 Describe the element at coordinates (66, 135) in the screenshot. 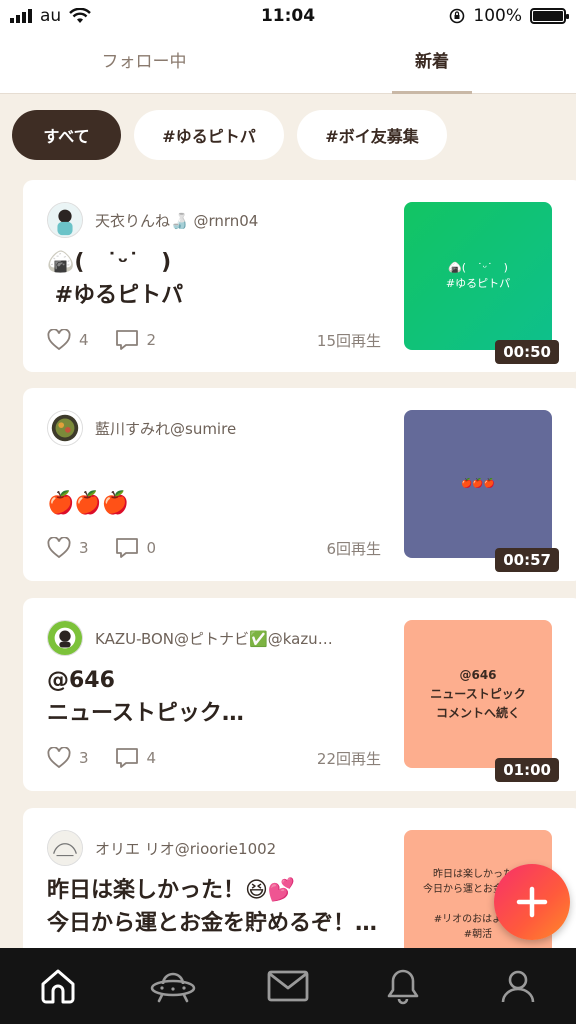

I see `filter-all-chip: すべて` at that location.